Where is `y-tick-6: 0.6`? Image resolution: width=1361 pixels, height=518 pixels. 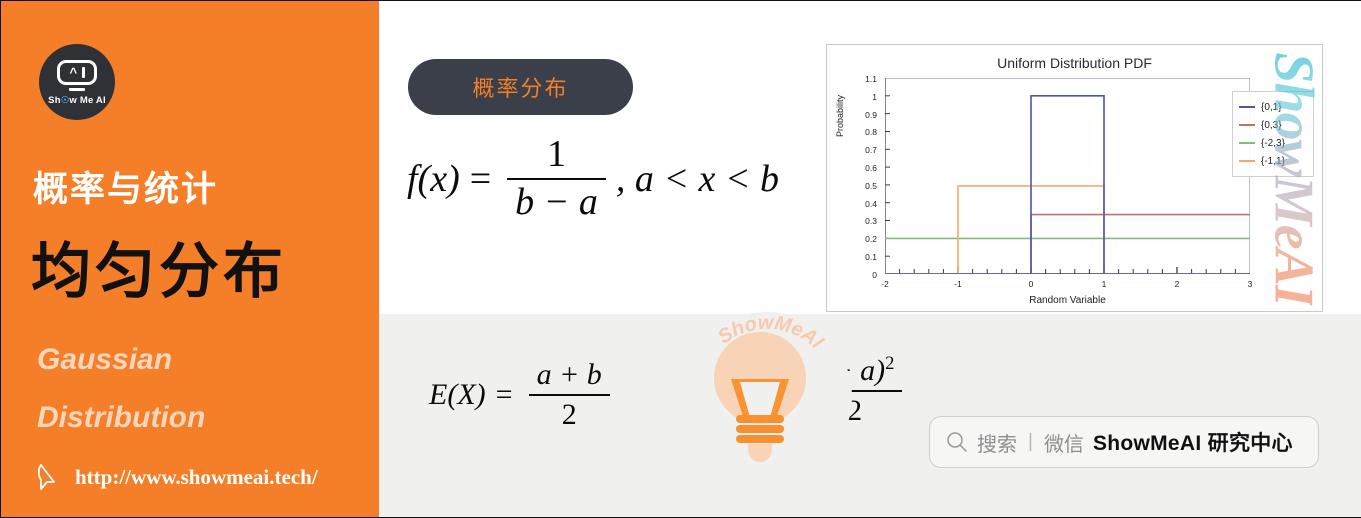
y-tick-6: 0.6 is located at coordinates (871, 168).